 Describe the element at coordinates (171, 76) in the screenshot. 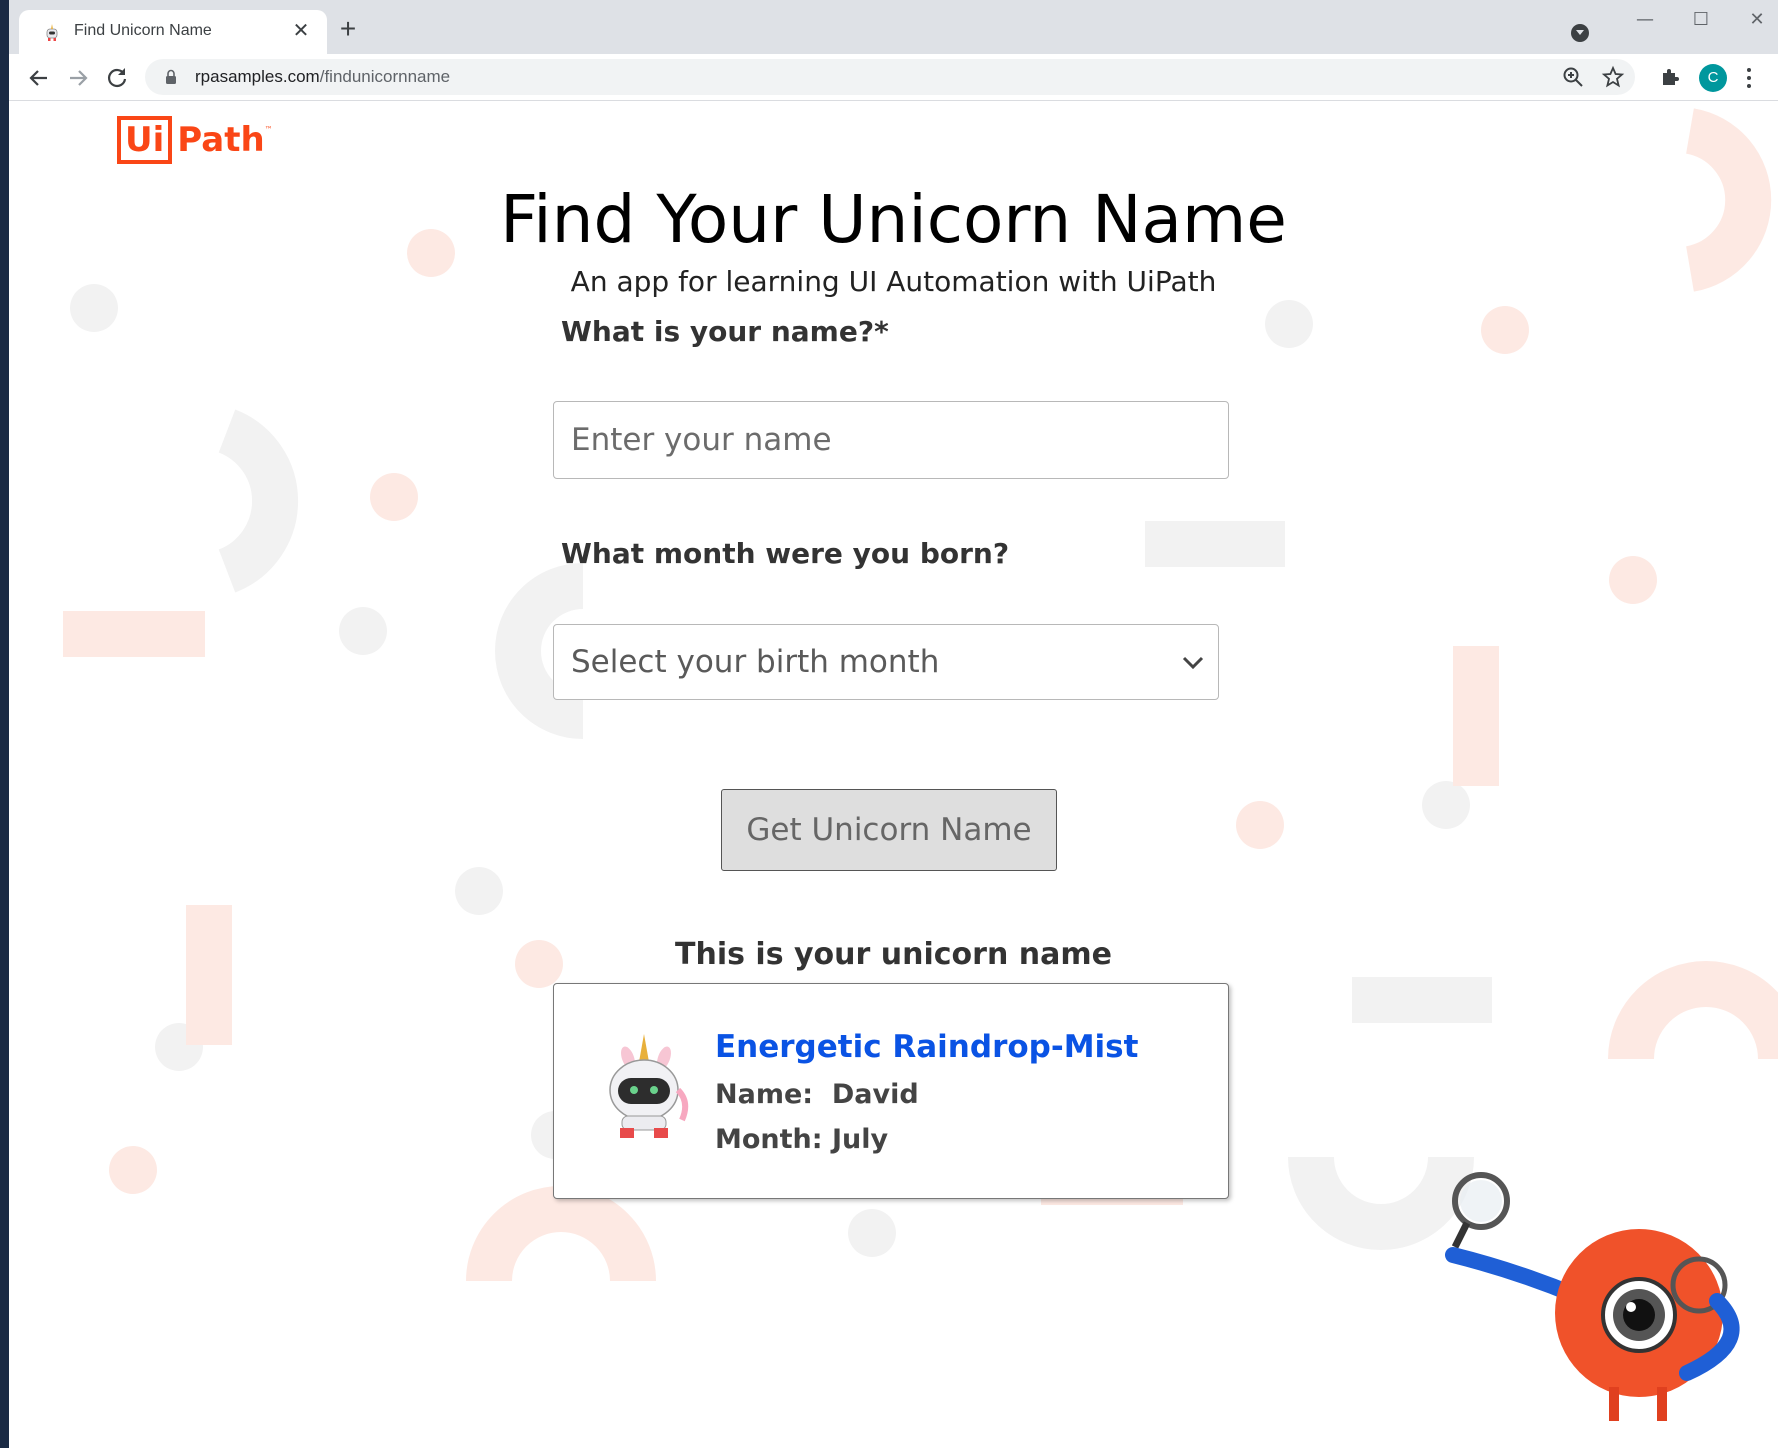

I see `lock-icon` at that location.